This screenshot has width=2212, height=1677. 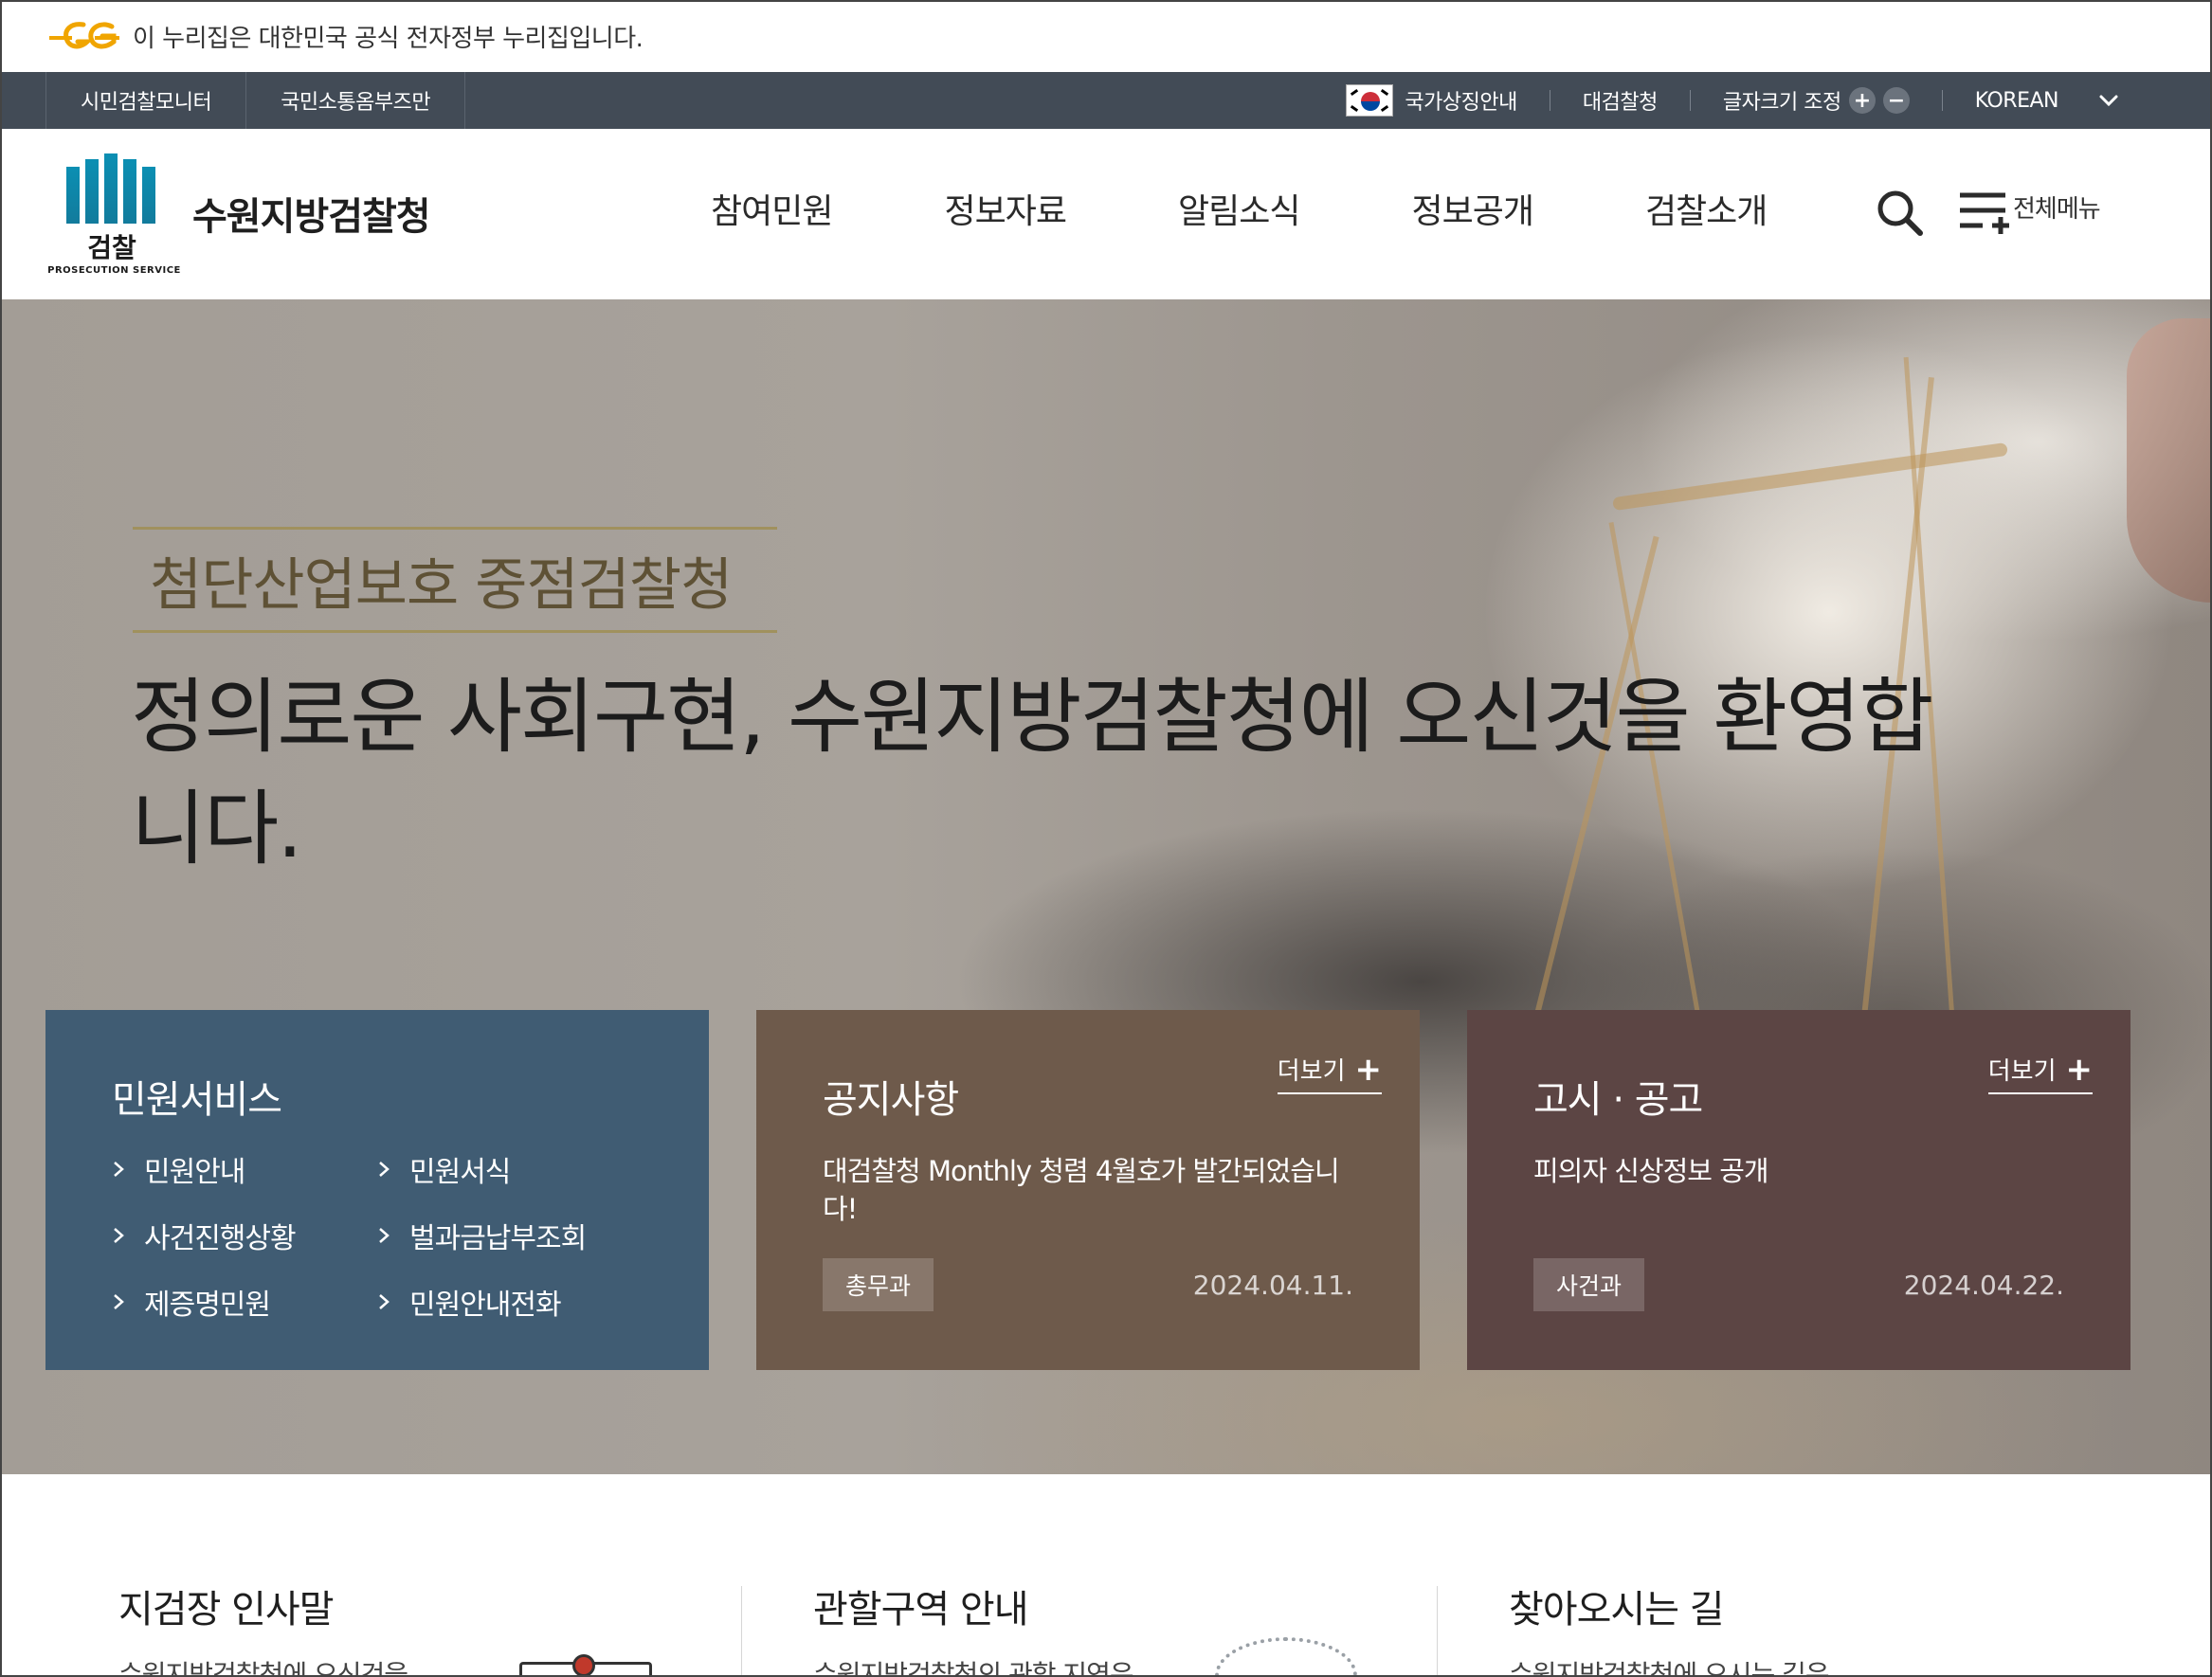 What do you see at coordinates (1589, 1284) in the screenshot?
I see `announcement-dept-badge: 사건과` at bounding box center [1589, 1284].